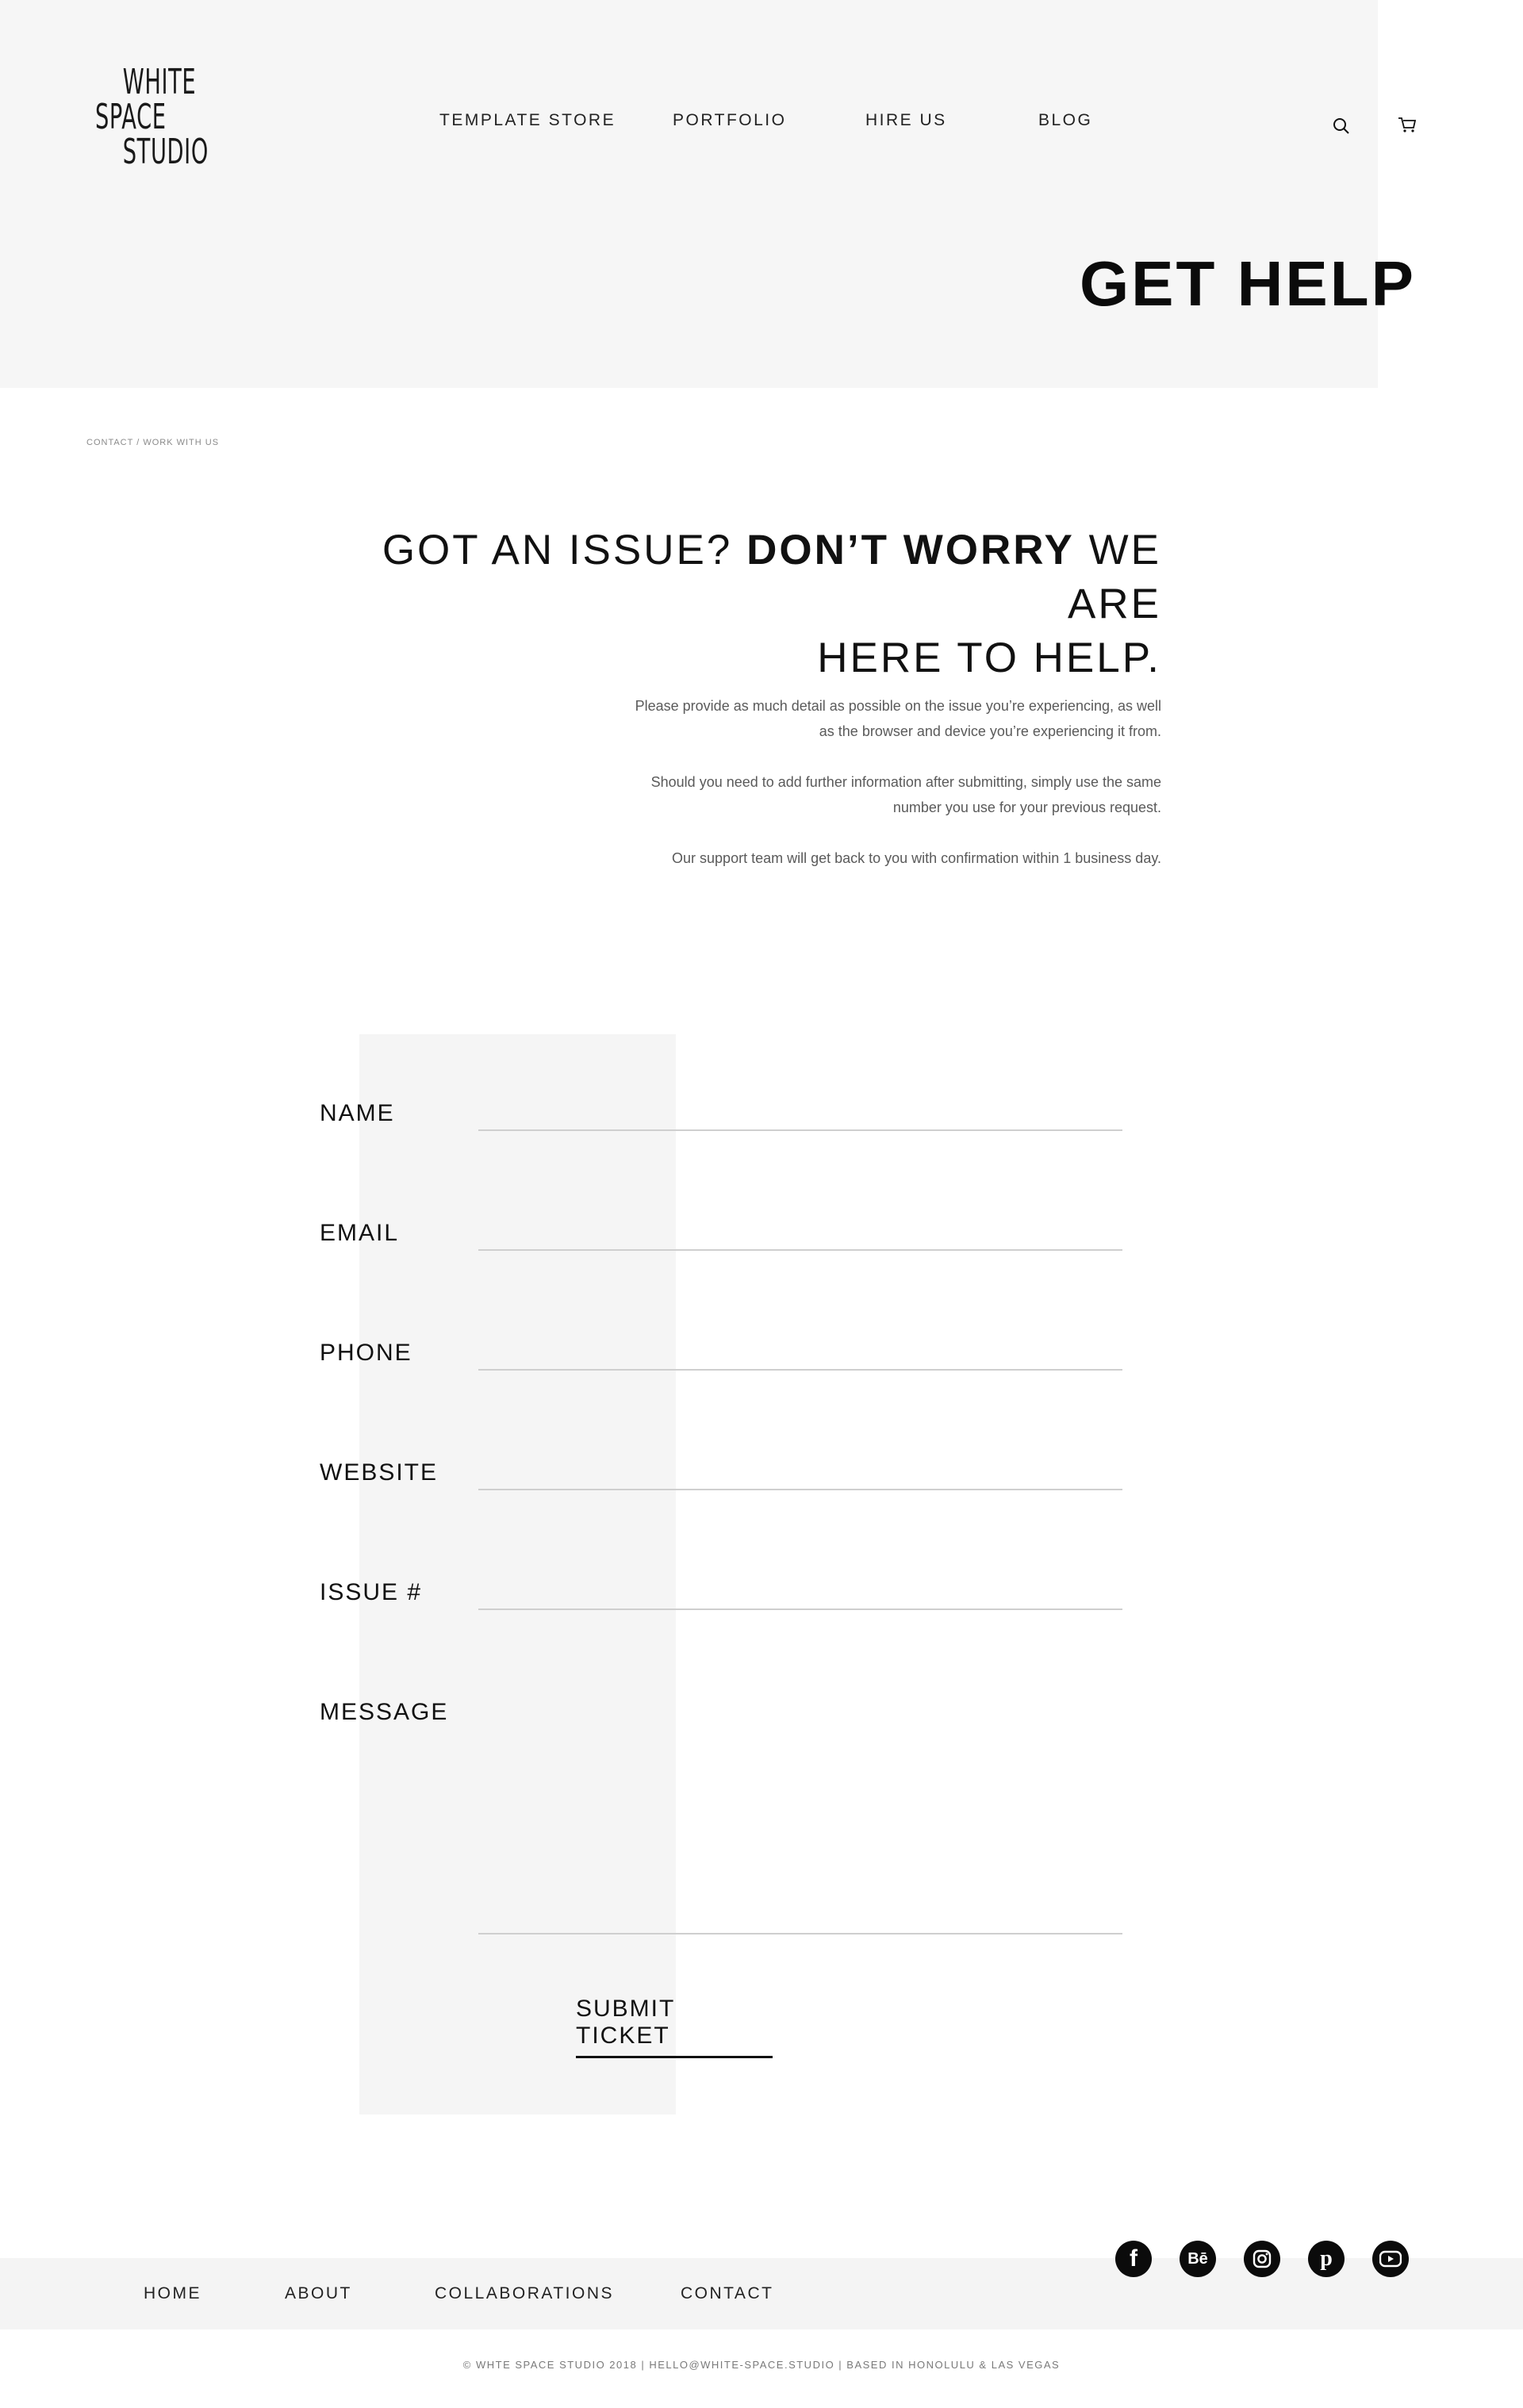 The width and height of the screenshot is (1523, 2408). Describe the element at coordinates (989, 658) in the screenshot. I see `headline-line2: HERE TO HELP.` at that location.